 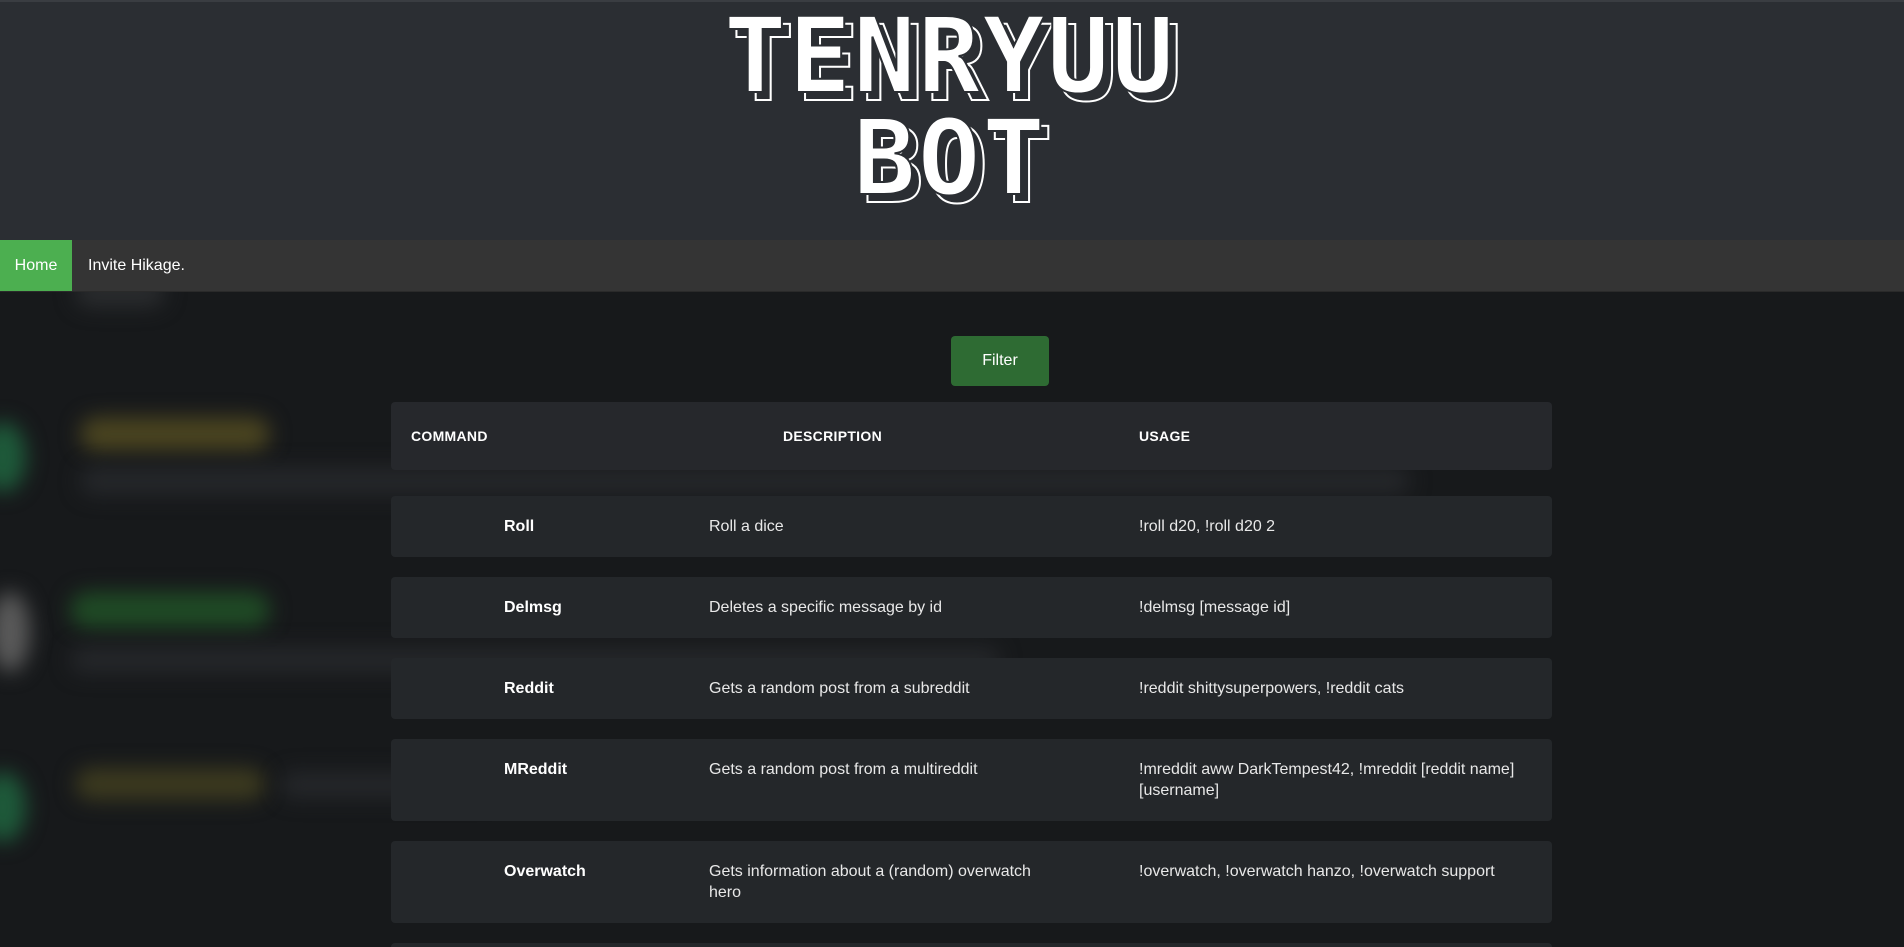 What do you see at coordinates (529, 688) in the screenshot?
I see `command-name: Reddit` at bounding box center [529, 688].